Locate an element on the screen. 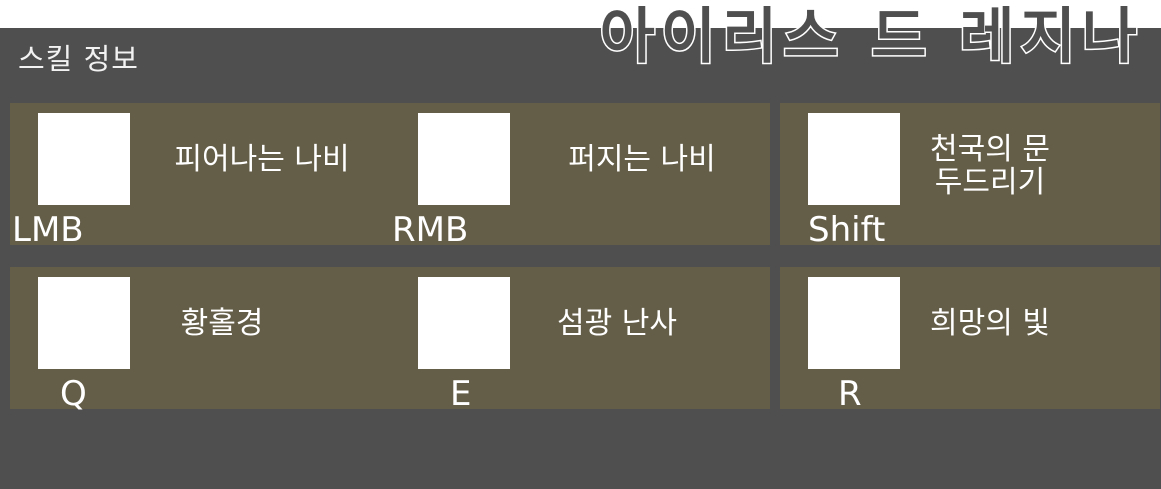 The image size is (1161, 489). section-title: 스킬 정보 is located at coordinates (78, 59).